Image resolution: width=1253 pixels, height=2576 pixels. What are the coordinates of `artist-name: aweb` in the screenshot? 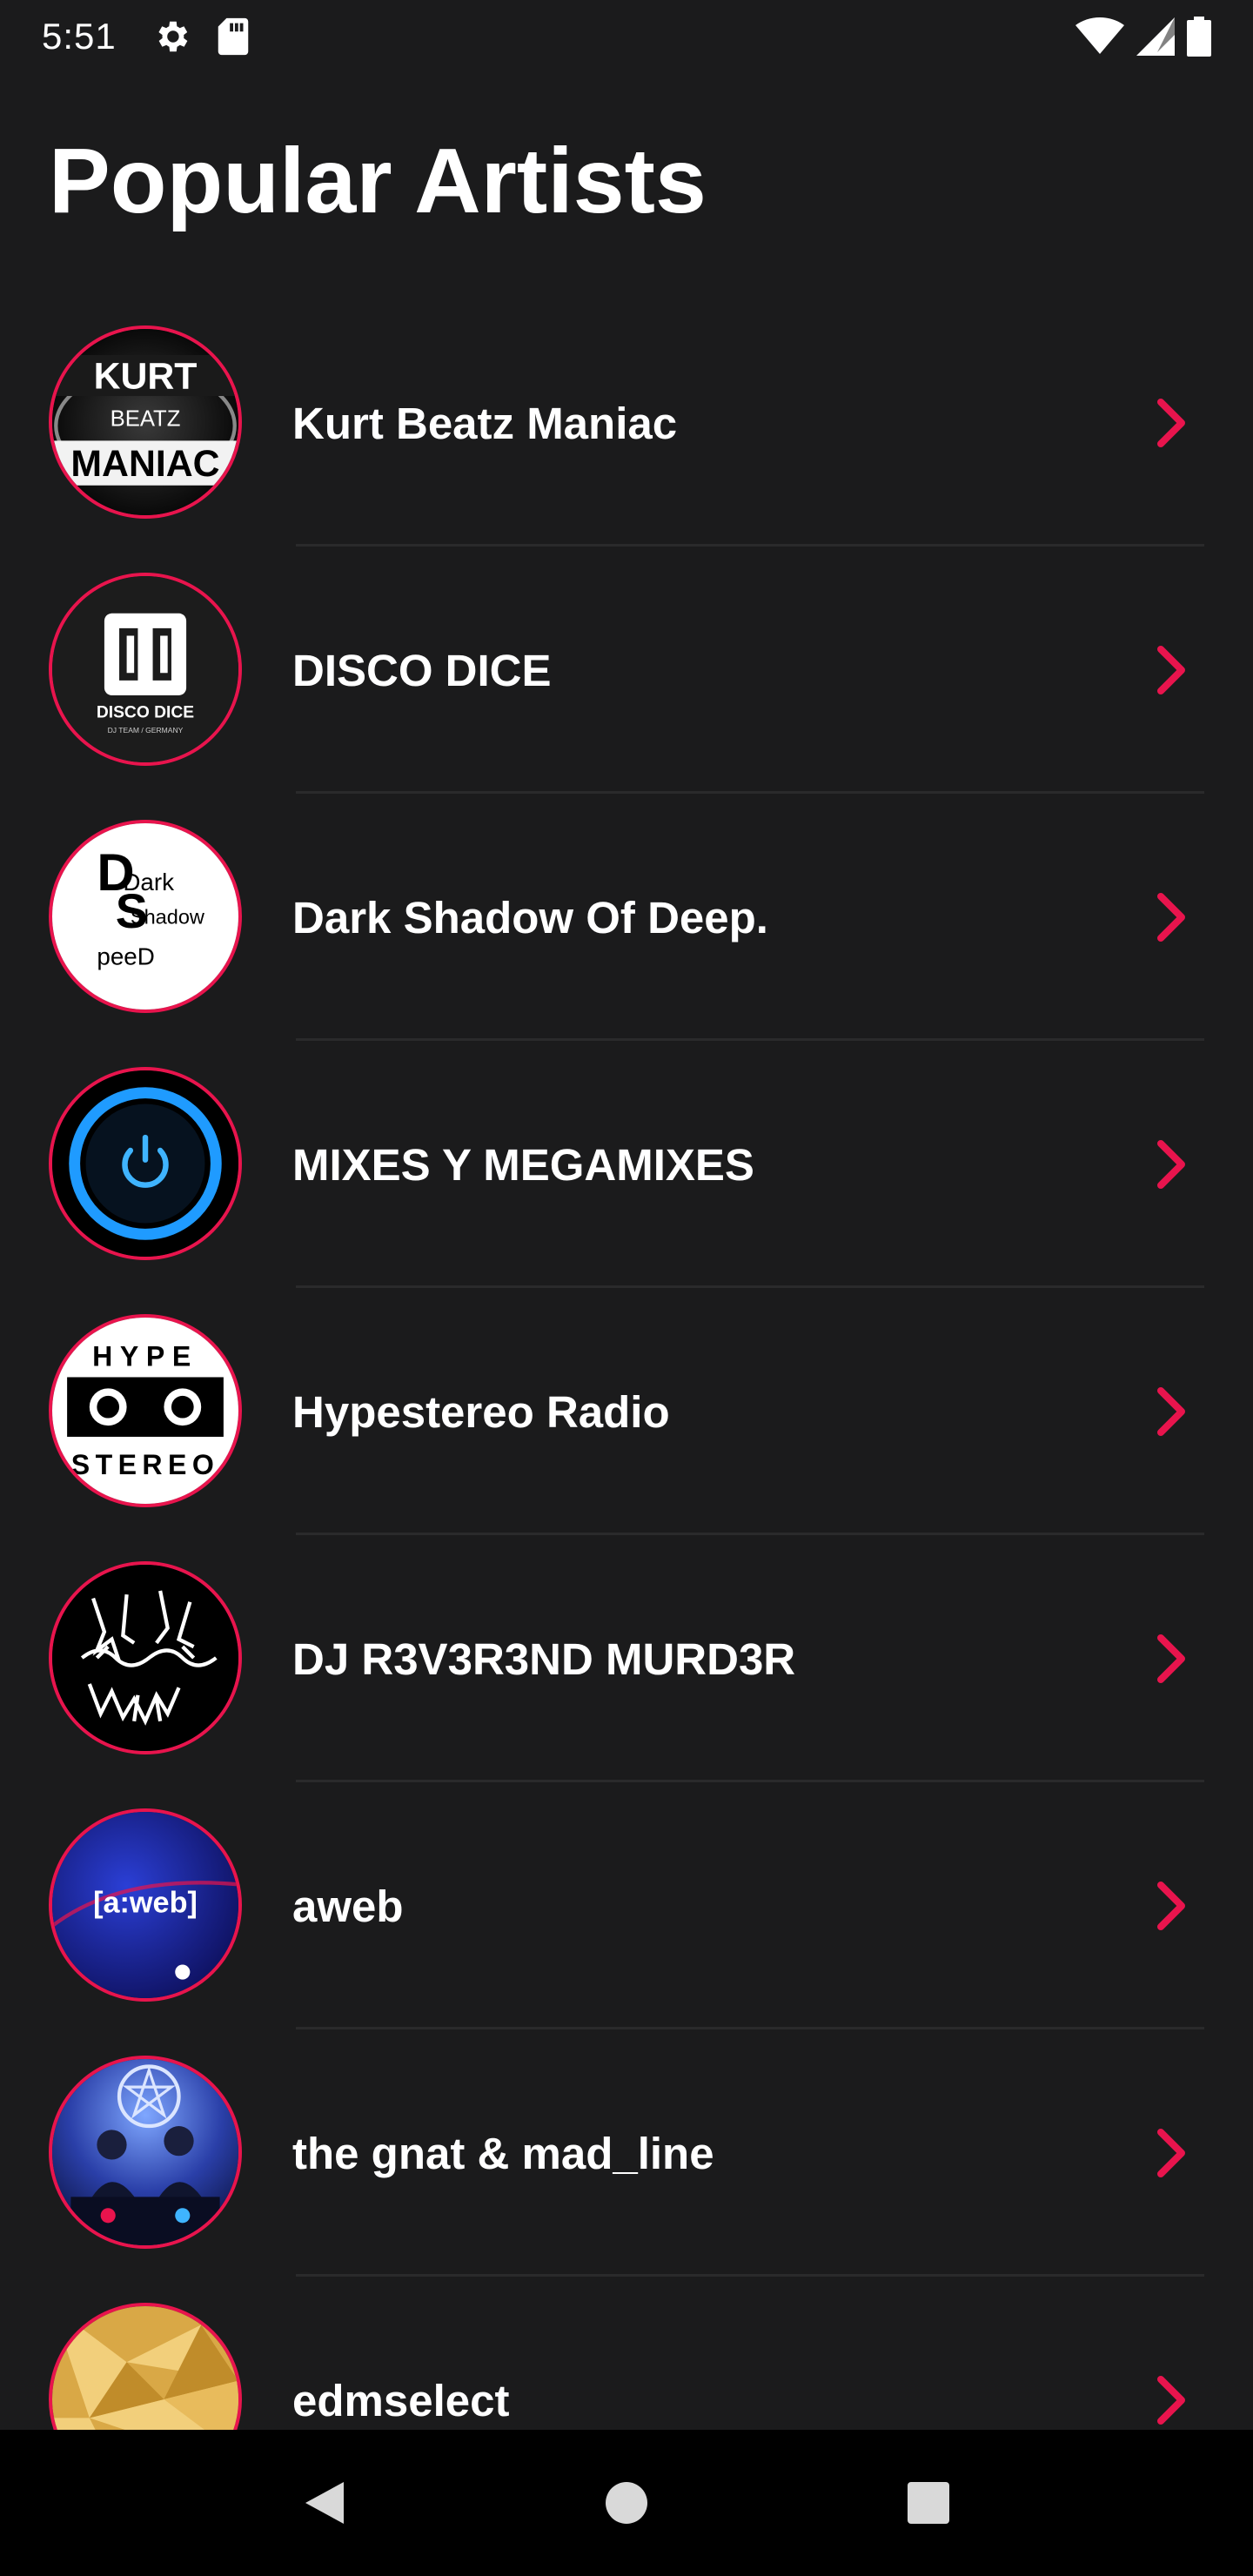 It's located at (348, 1906).